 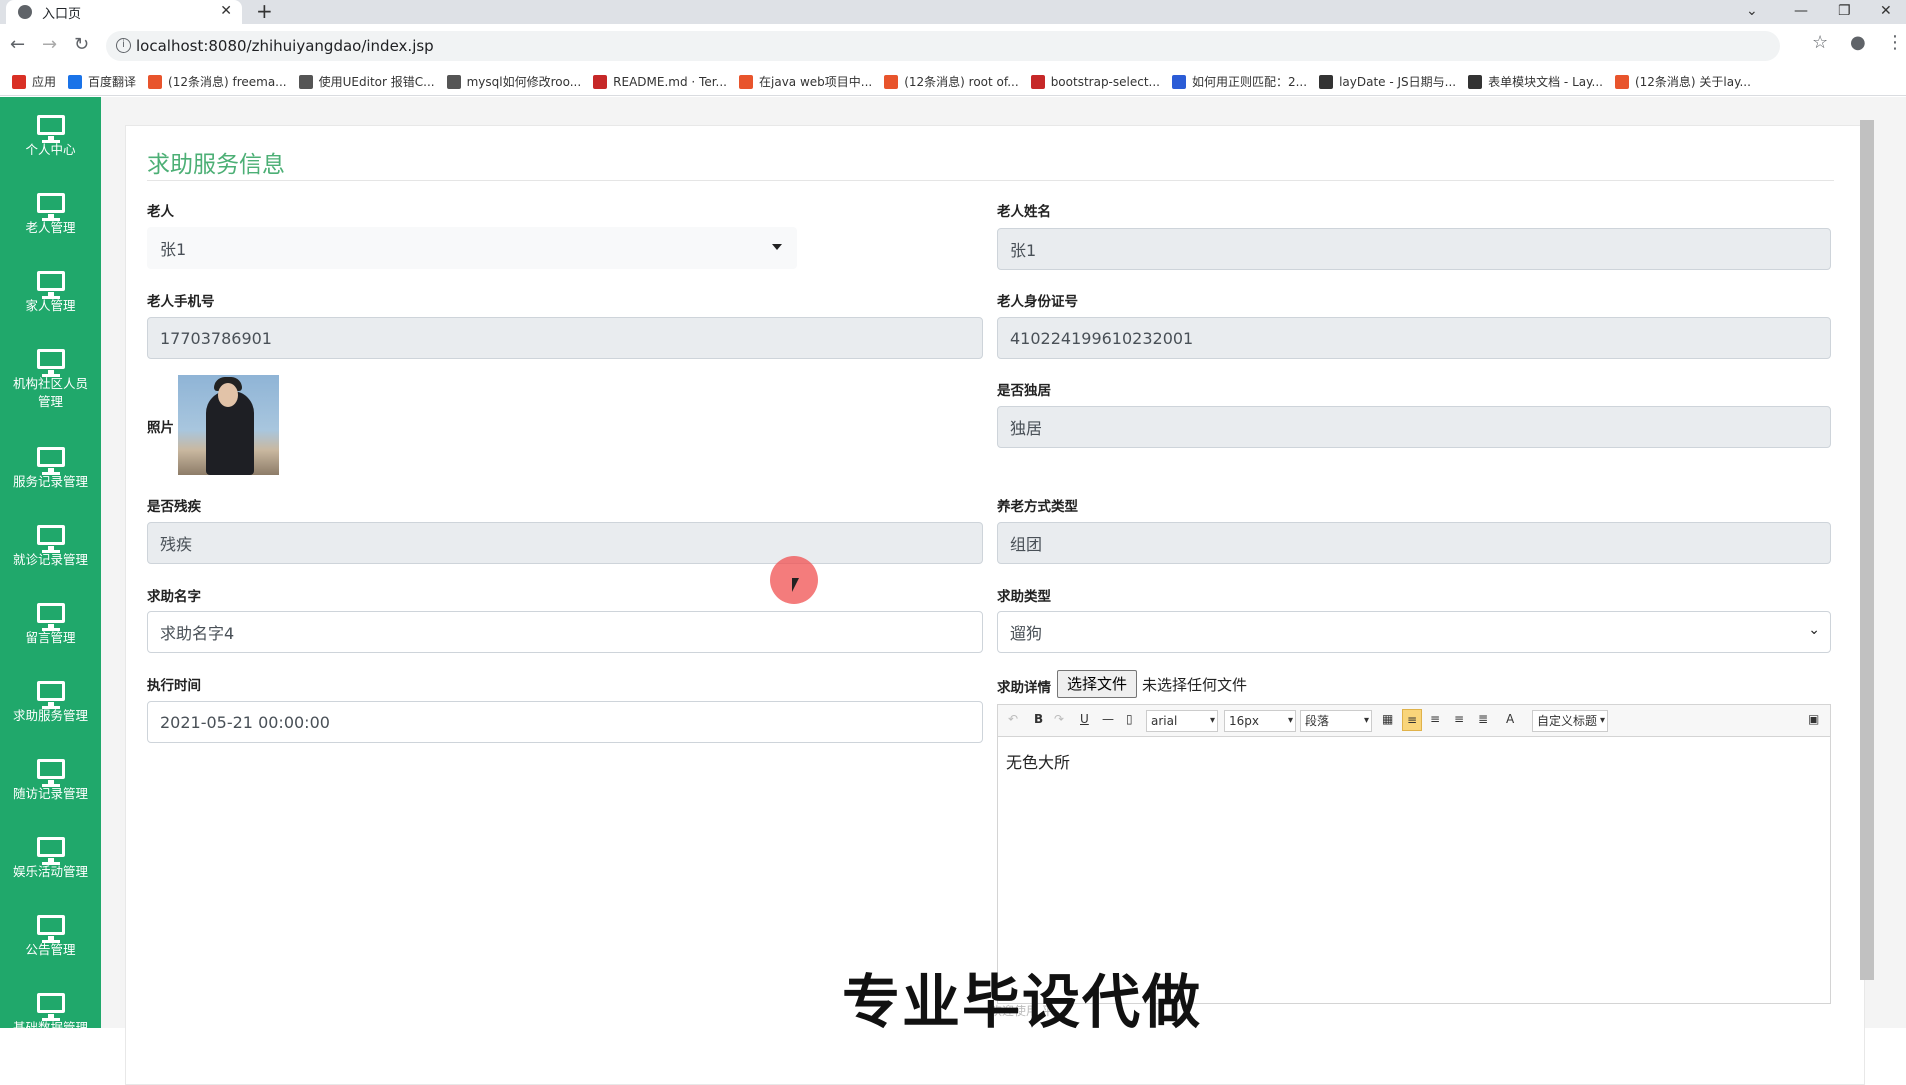 I want to click on font-color-icon: A, so click(x=1510, y=719).